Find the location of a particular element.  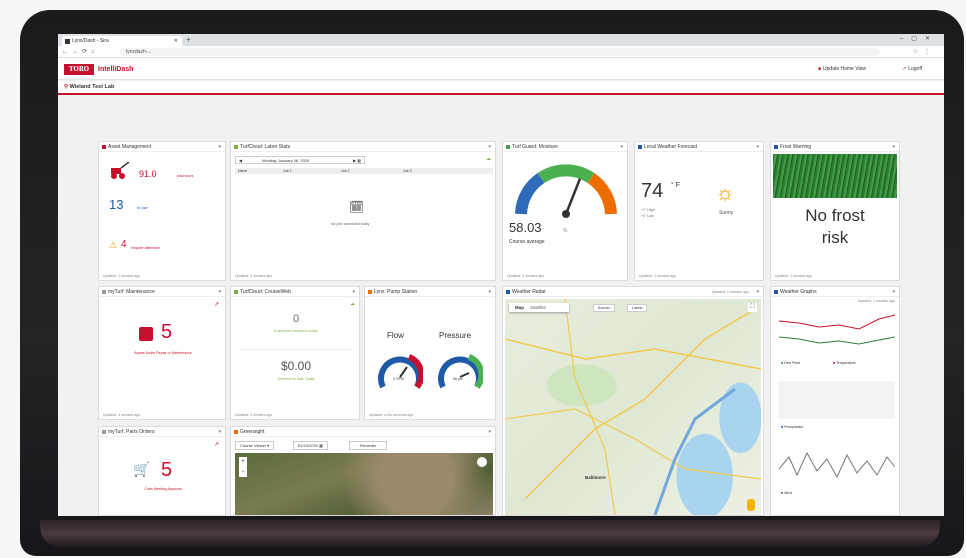

grass-image is located at coordinates (835, 176).